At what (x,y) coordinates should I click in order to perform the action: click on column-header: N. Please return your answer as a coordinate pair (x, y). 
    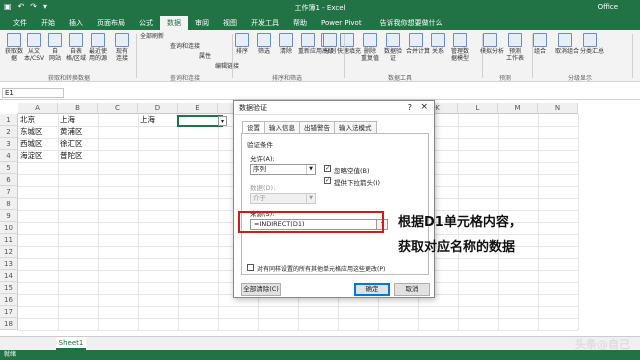
    Looking at the image, I should click on (558, 108).